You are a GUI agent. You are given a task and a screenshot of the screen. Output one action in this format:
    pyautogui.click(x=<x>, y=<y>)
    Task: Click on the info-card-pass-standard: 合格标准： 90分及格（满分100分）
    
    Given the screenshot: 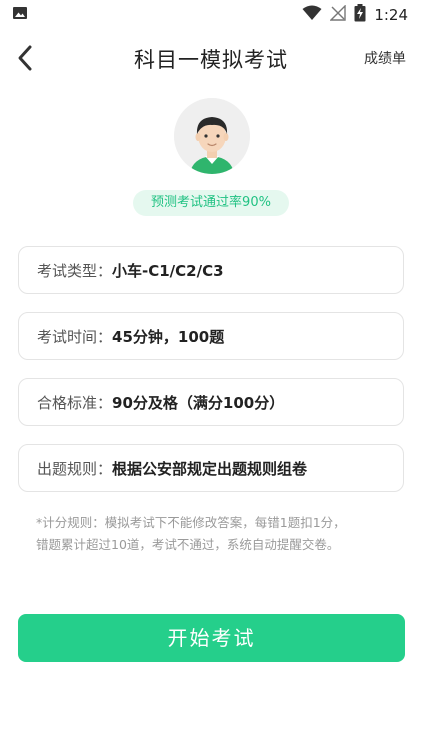 What is the action you would take?
    pyautogui.click(x=211, y=402)
    